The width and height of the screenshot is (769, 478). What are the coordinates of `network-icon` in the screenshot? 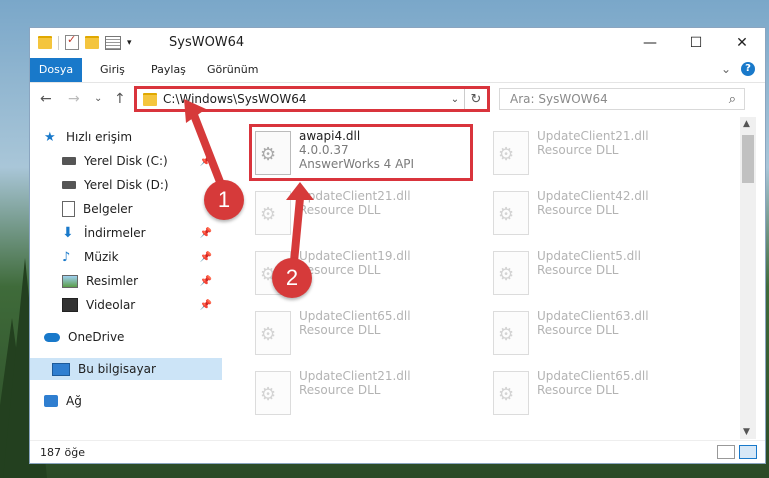 It's located at (51, 401).